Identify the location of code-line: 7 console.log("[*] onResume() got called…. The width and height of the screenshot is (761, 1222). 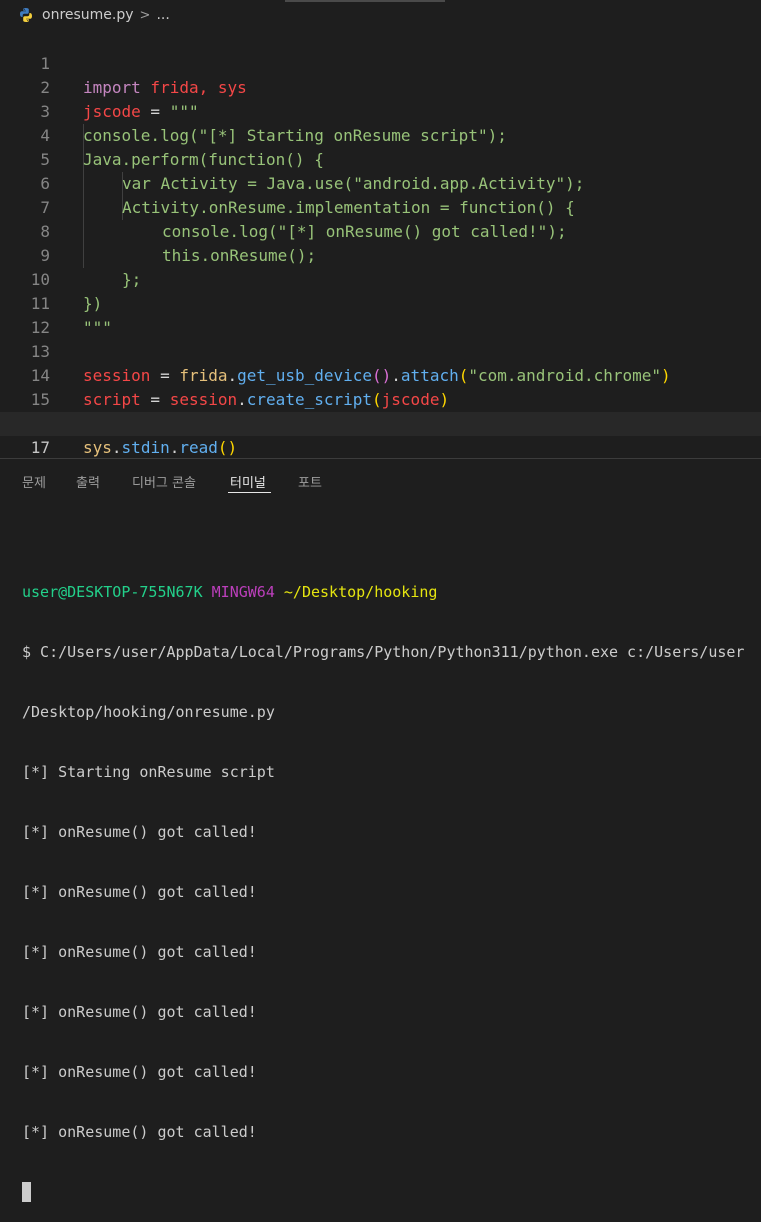
(380, 206).